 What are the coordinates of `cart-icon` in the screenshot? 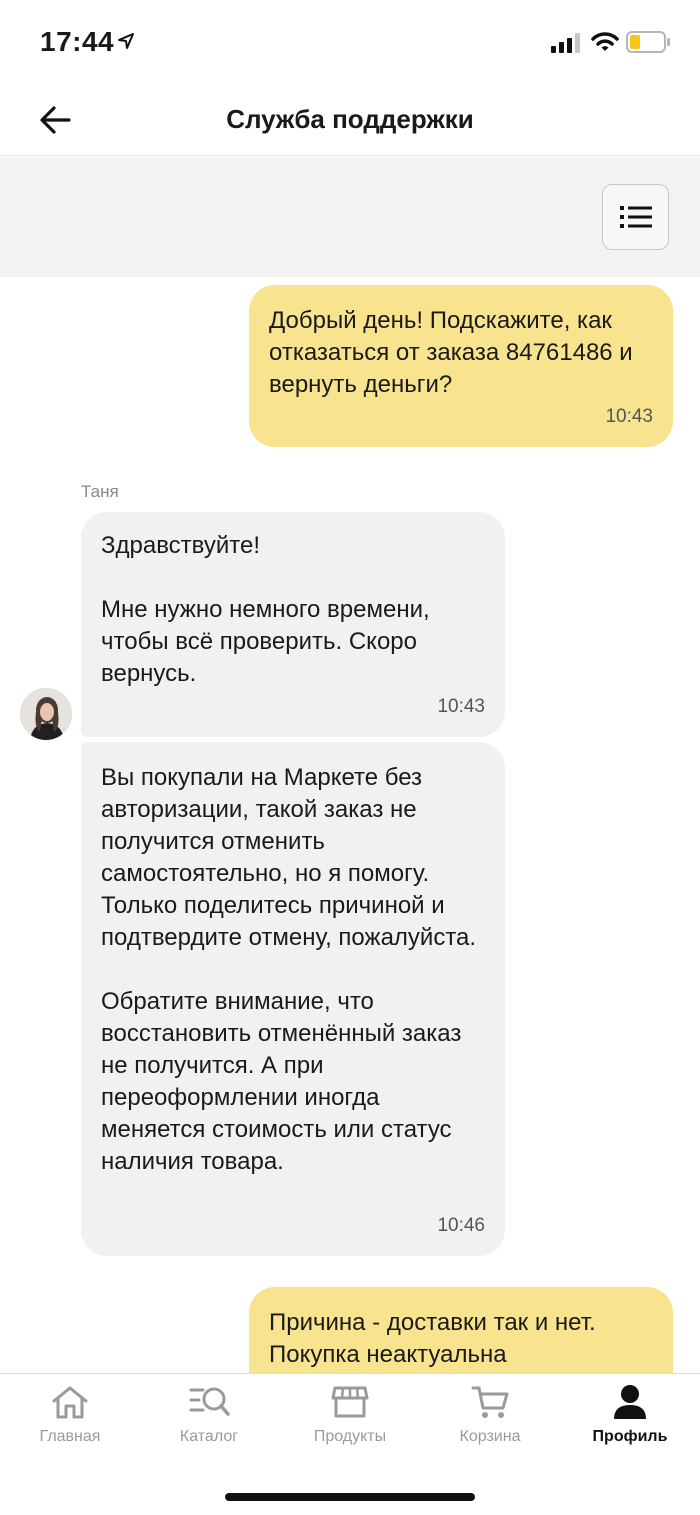 It's located at (490, 1402).